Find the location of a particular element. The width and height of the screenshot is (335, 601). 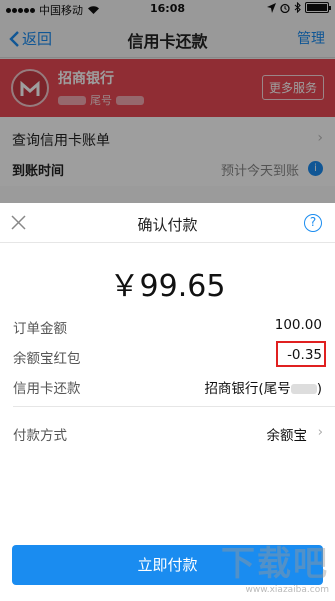

bonus-row: 余额宝红包 -0.35 is located at coordinates (167, 357).